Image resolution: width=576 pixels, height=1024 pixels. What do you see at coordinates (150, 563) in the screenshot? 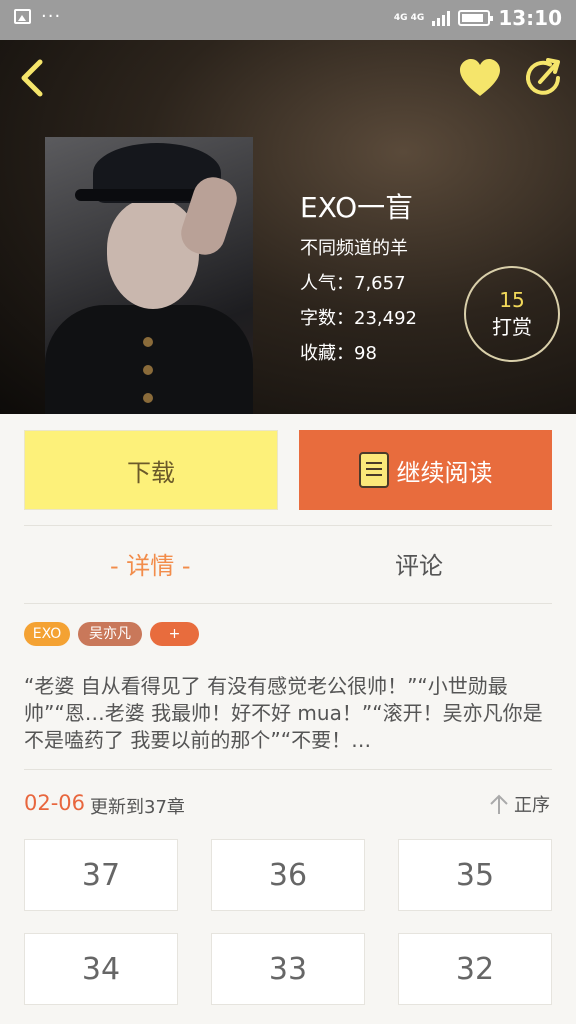
I see `tab-details: - 详情 -` at bounding box center [150, 563].